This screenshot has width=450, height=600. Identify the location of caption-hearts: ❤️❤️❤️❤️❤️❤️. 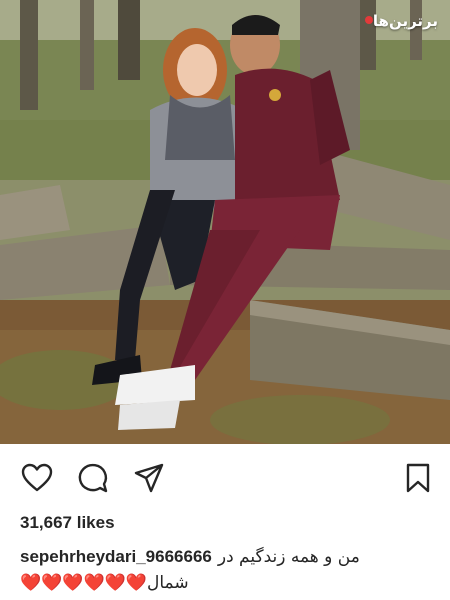
(84, 583).